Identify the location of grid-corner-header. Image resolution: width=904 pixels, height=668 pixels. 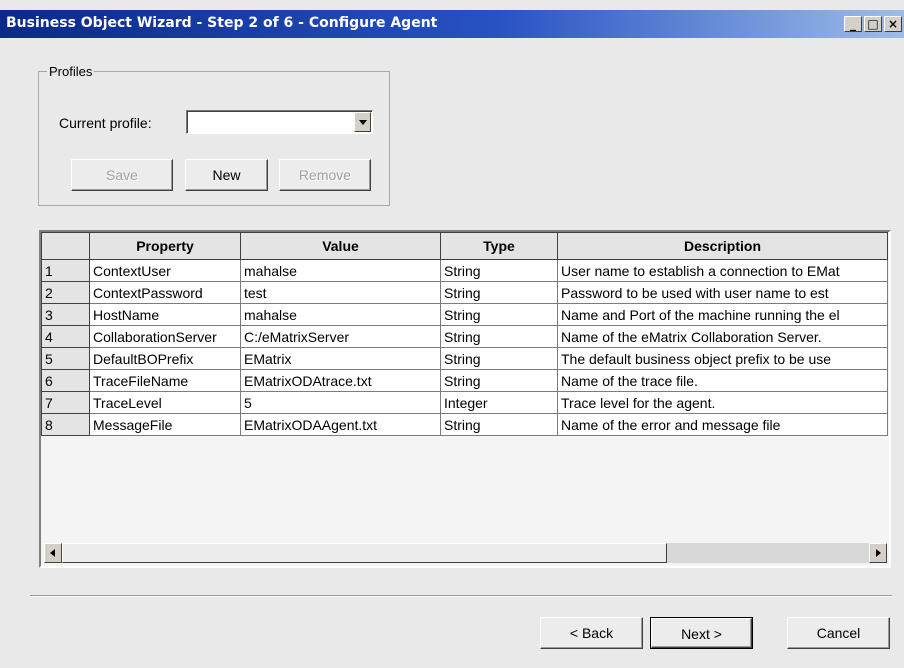
(65, 246).